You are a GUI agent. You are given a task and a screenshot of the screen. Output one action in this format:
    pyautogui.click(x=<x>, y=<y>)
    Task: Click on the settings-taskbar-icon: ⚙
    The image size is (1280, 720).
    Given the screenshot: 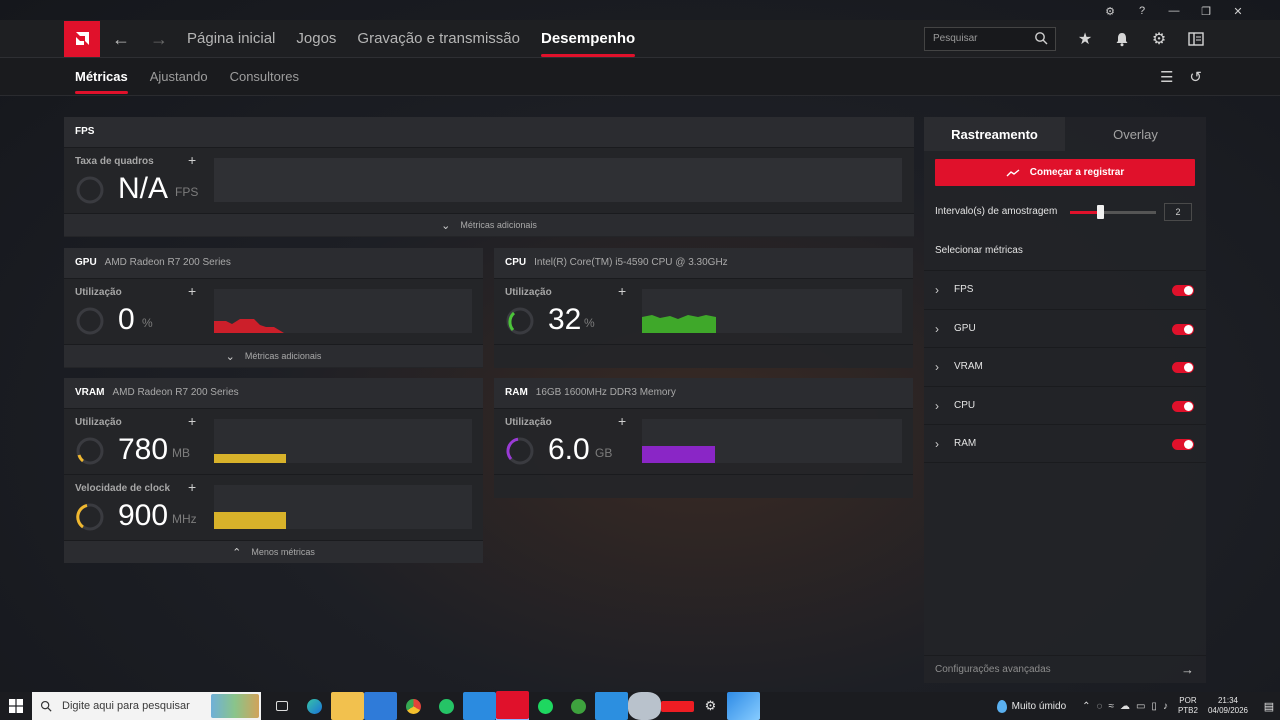 What is the action you would take?
    pyautogui.click(x=710, y=706)
    